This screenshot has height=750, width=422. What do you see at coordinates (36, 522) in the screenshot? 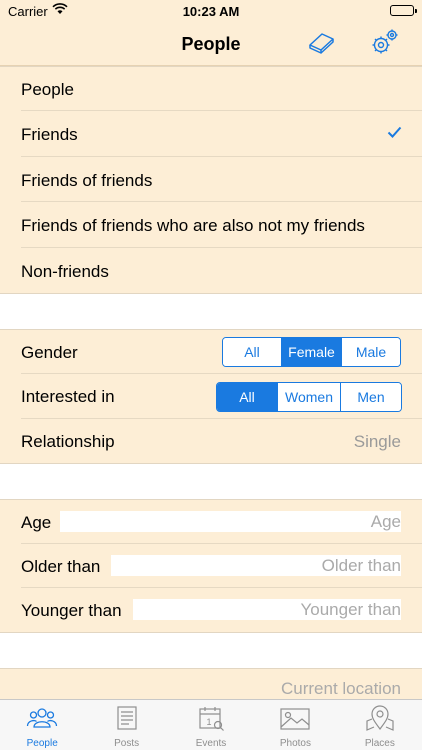
I see `age-label: Age` at bounding box center [36, 522].